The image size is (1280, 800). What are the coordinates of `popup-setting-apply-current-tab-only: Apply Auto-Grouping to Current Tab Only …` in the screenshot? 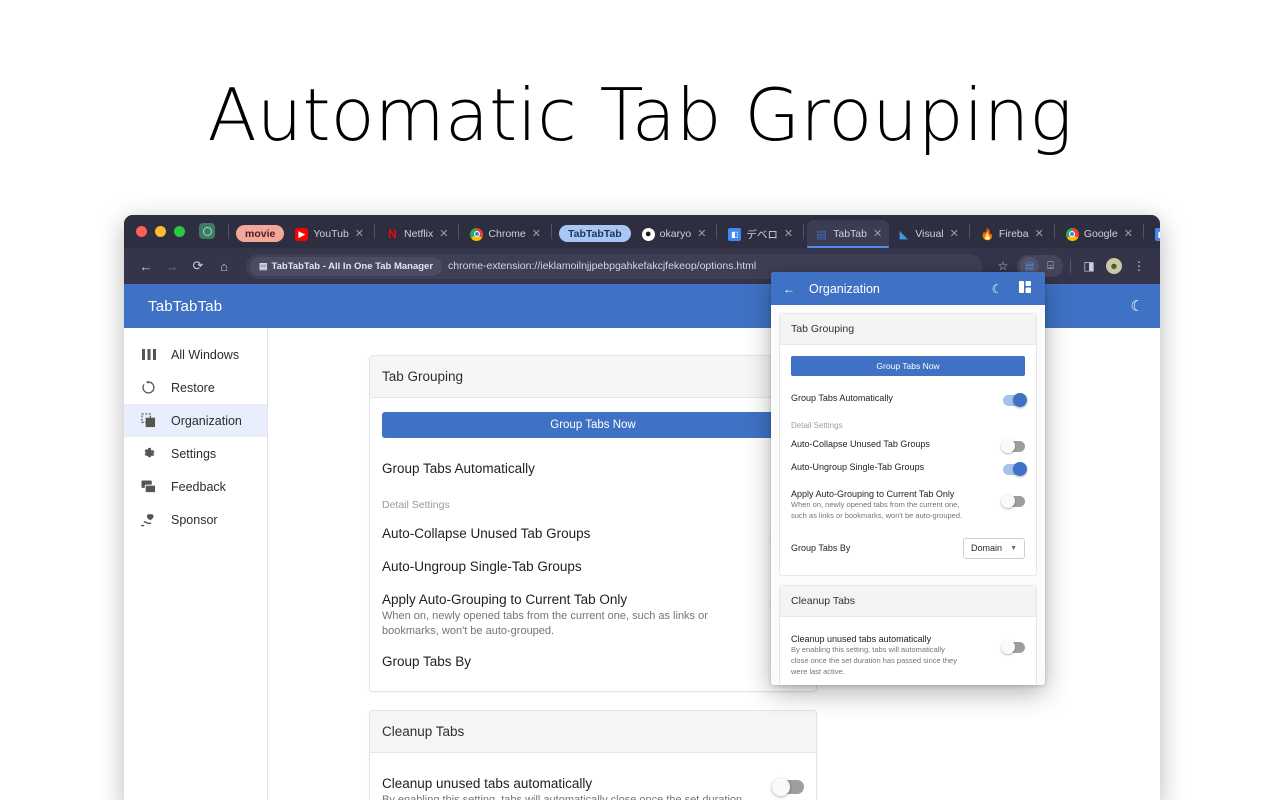 It's located at (908, 502).